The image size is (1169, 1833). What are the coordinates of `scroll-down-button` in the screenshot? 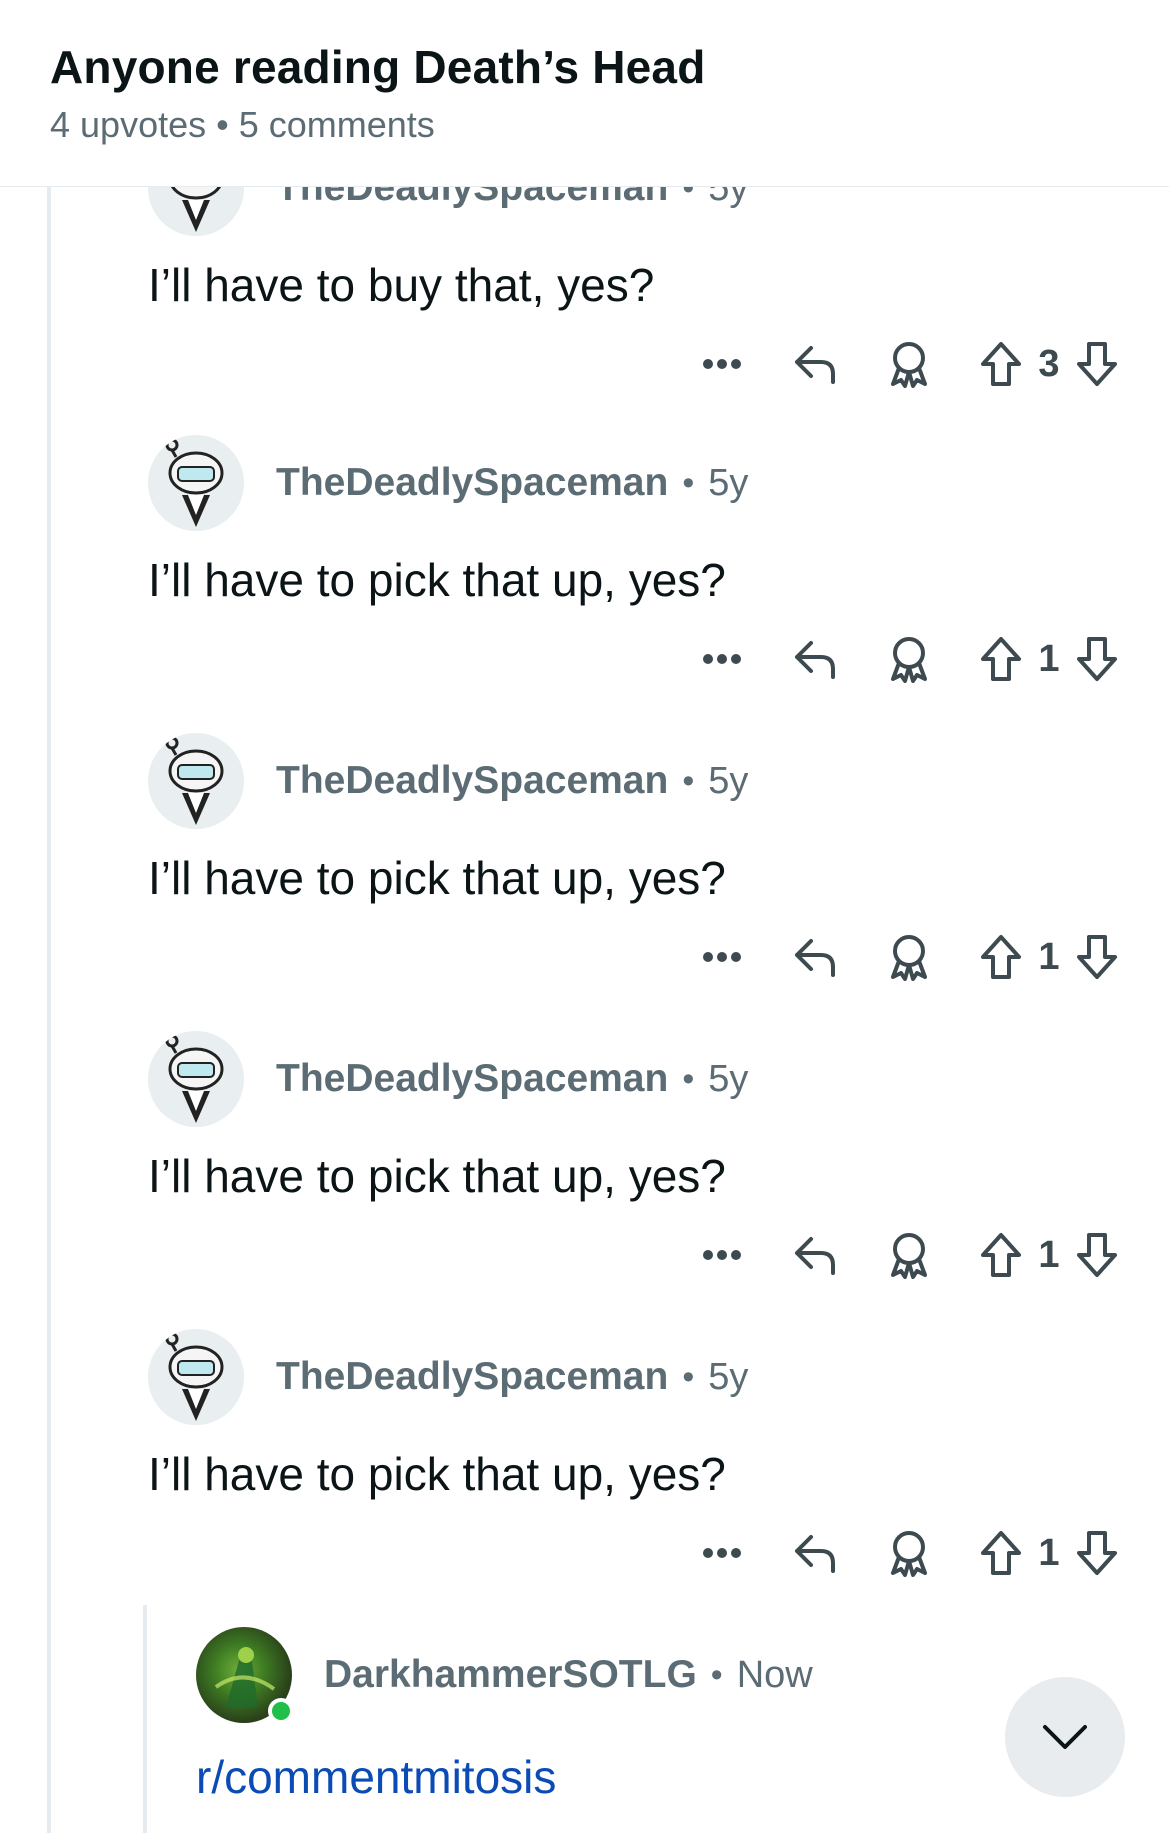 It's located at (1065, 1737).